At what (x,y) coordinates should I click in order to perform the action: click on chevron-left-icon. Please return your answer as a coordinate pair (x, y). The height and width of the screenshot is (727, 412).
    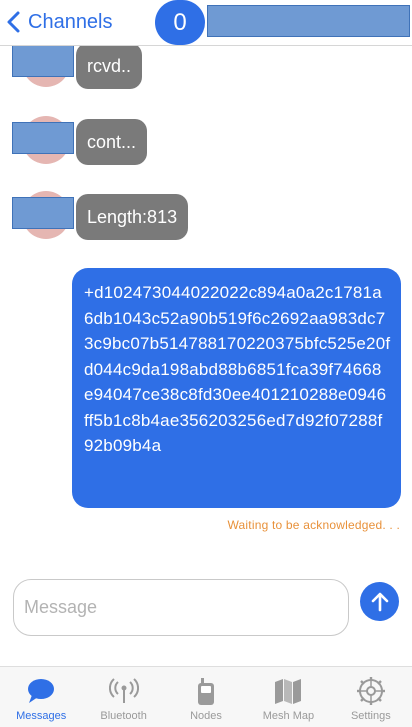
    Looking at the image, I should click on (13, 22).